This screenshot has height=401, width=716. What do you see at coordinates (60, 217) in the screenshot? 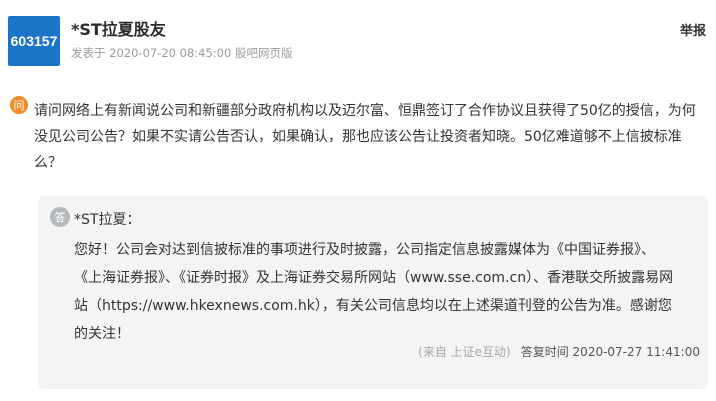
I see `answer-icon: 答` at bounding box center [60, 217].